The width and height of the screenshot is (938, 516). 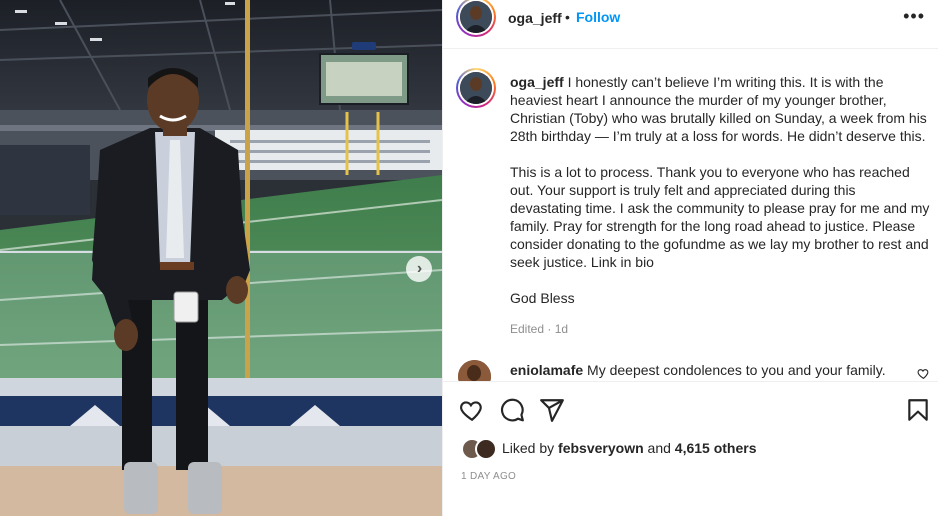 What do you see at coordinates (716, 448) in the screenshot?
I see `likes-count-link: 4,615 others` at bounding box center [716, 448].